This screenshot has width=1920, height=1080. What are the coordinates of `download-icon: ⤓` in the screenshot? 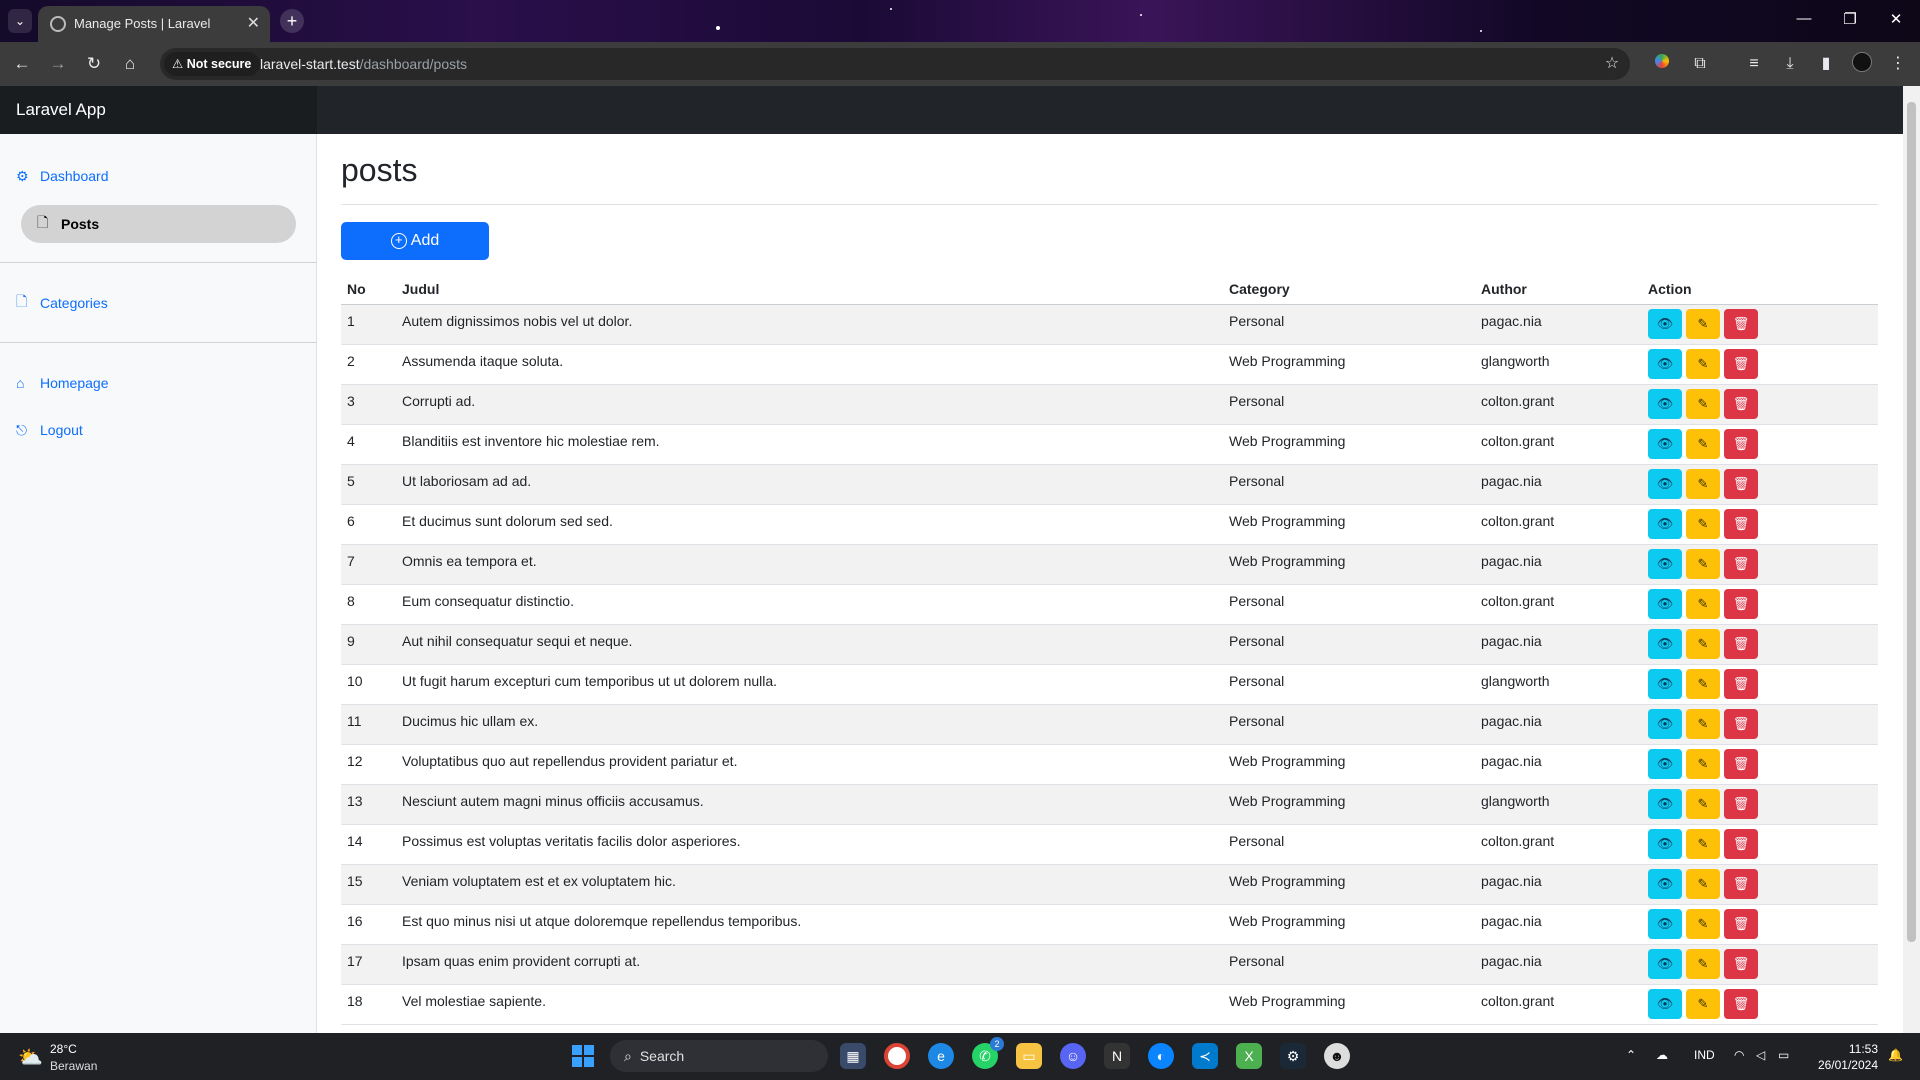 It's located at (1790, 64).